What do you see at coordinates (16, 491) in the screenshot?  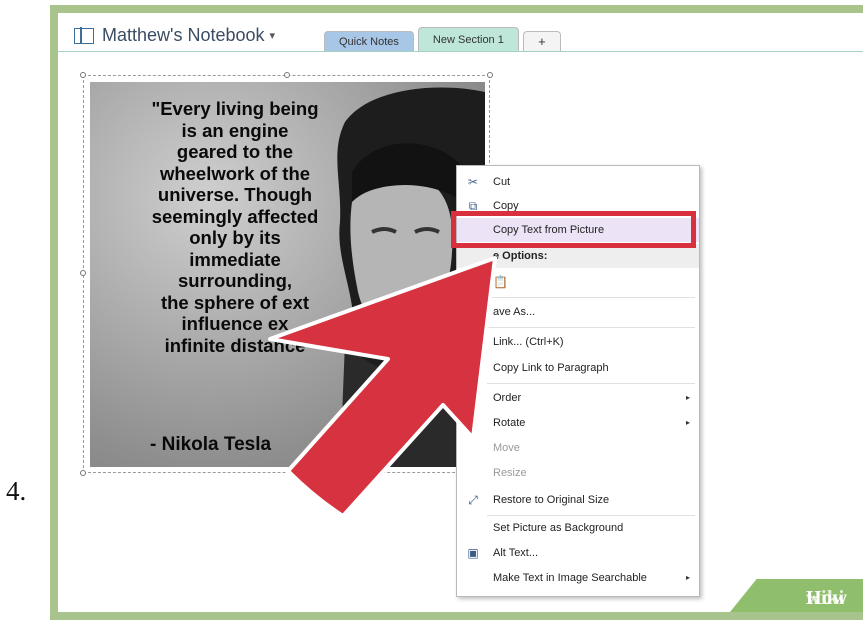 I see `step-number: 4.` at bounding box center [16, 491].